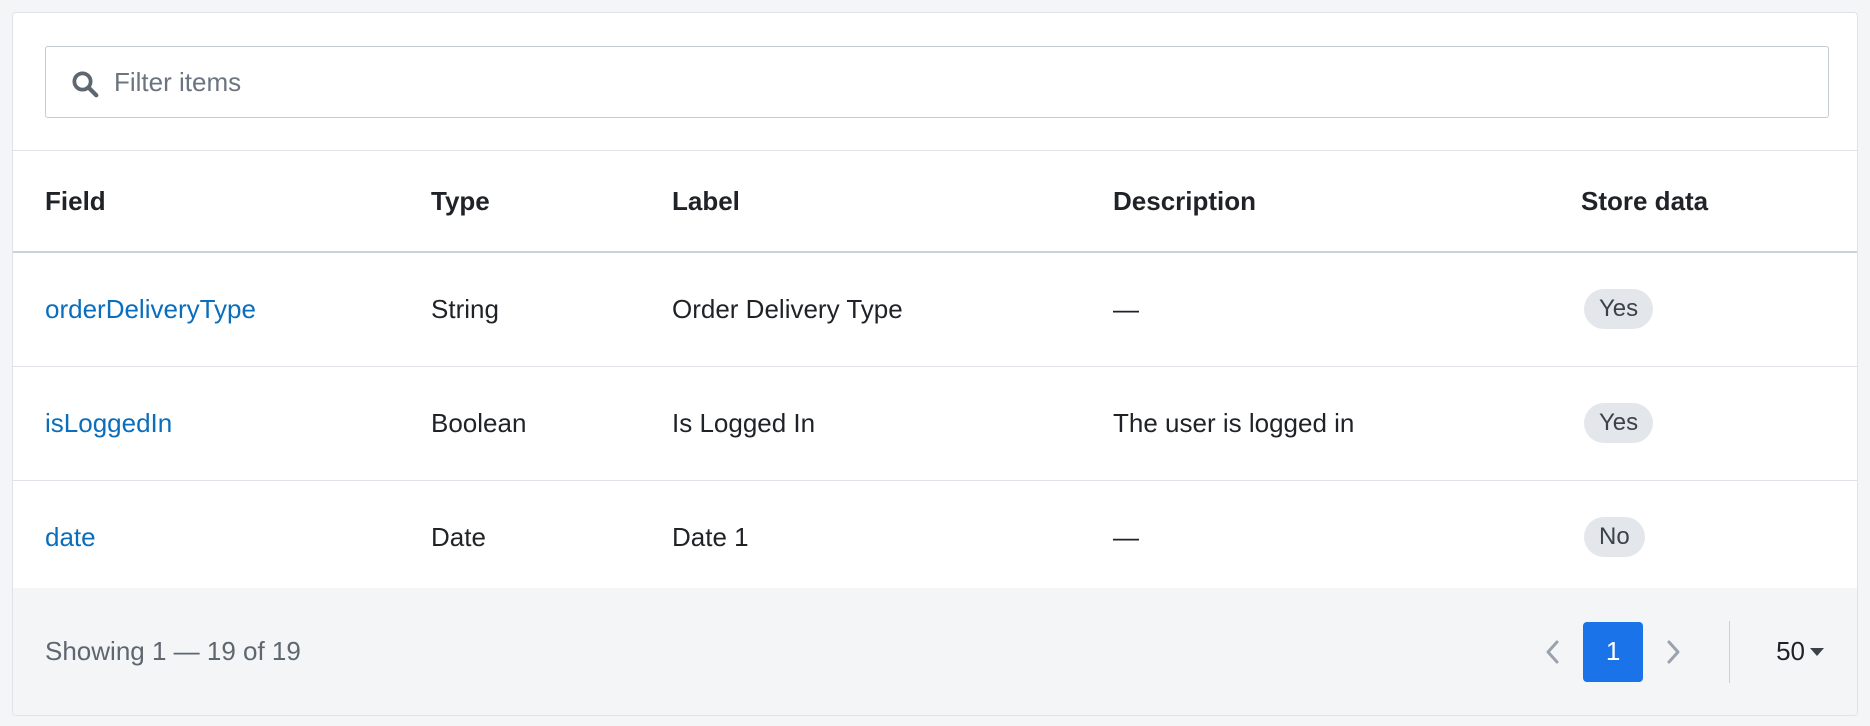 The width and height of the screenshot is (1870, 726). Describe the element at coordinates (1719, 201) in the screenshot. I see `header-store-data: Store data` at that location.